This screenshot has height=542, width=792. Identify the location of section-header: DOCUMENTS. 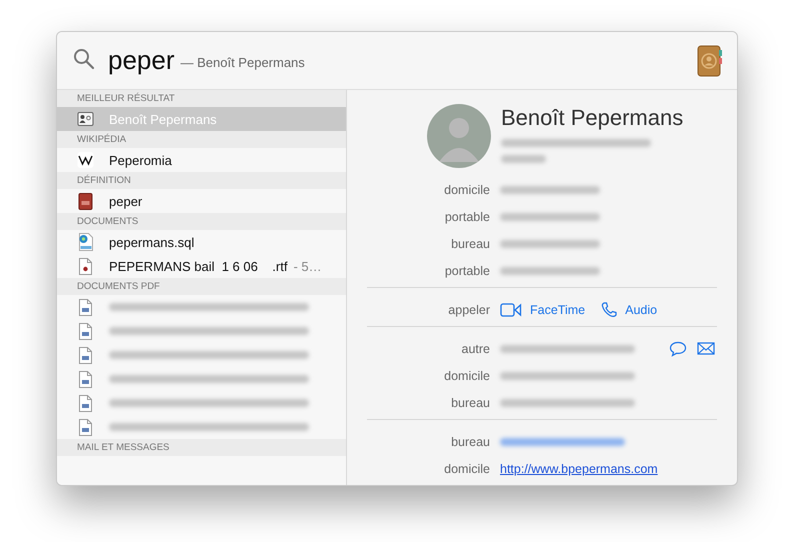
(201, 221).